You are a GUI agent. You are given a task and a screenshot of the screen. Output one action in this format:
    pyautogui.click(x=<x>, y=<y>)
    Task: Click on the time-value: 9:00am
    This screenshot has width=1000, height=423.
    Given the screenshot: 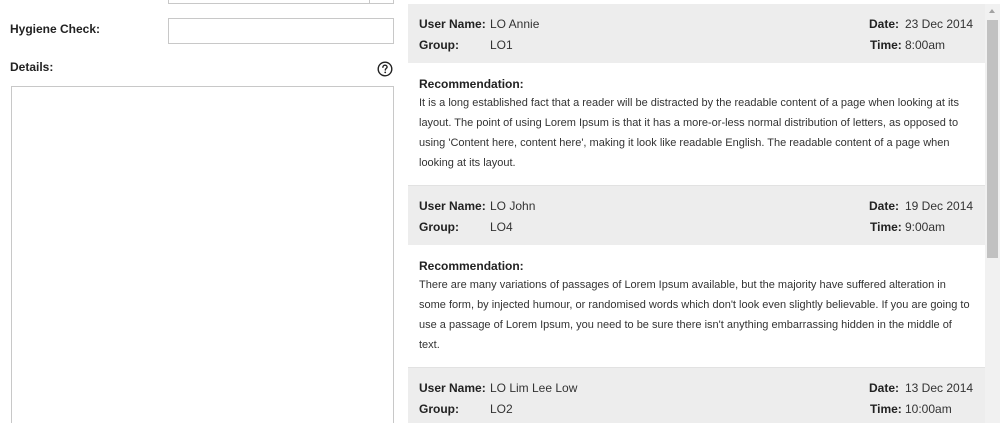 What is the action you would take?
    pyautogui.click(x=925, y=227)
    